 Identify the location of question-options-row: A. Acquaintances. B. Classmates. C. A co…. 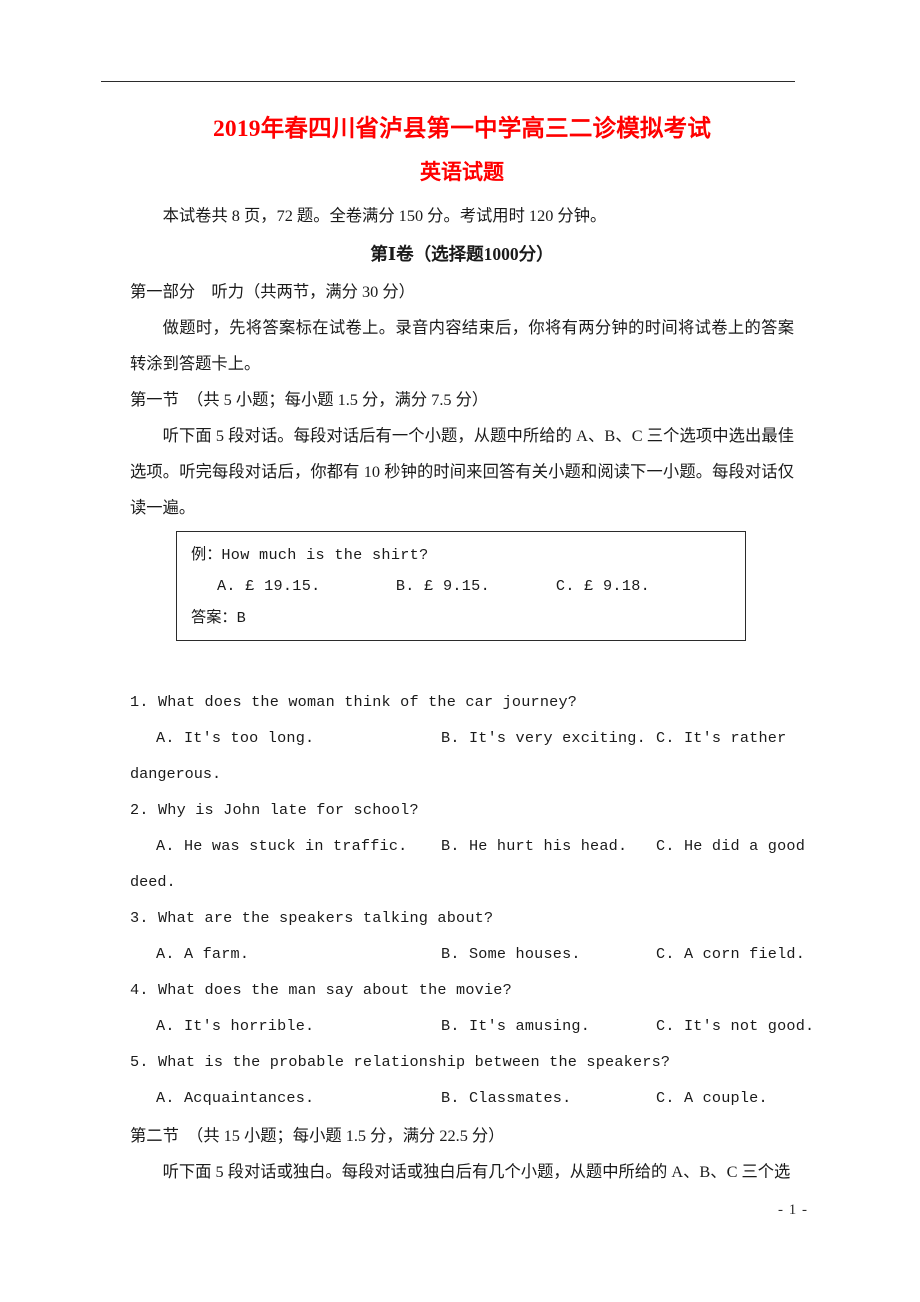
(462, 1098).